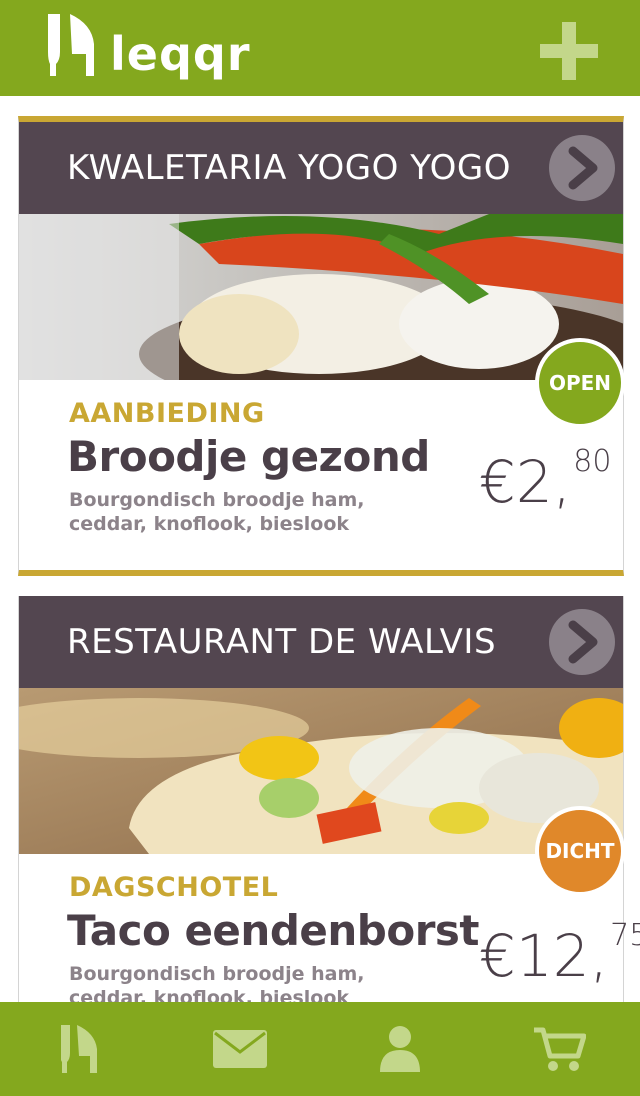 The width and height of the screenshot is (640, 1096). I want to click on status-badge: OPEN, so click(580, 383).